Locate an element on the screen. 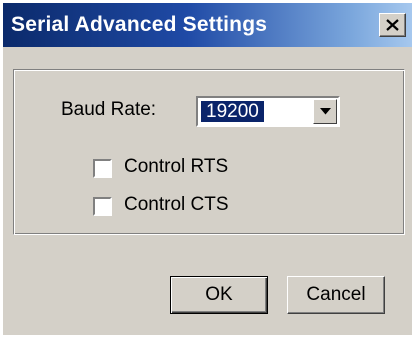  baud-rate-label: Baud Rate: is located at coordinates (109, 109).